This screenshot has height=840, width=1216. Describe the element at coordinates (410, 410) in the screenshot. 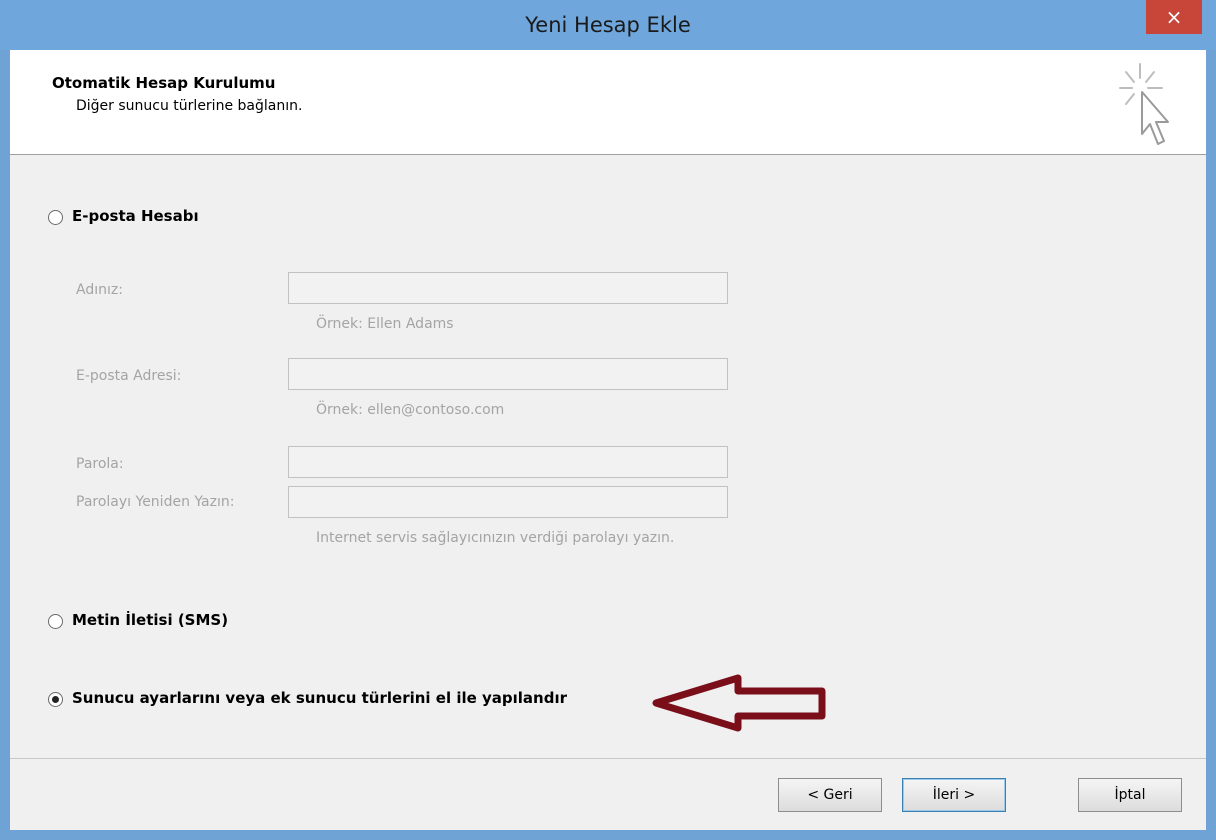

I see `email-hint: Örnek: ellen@contoso.com` at that location.